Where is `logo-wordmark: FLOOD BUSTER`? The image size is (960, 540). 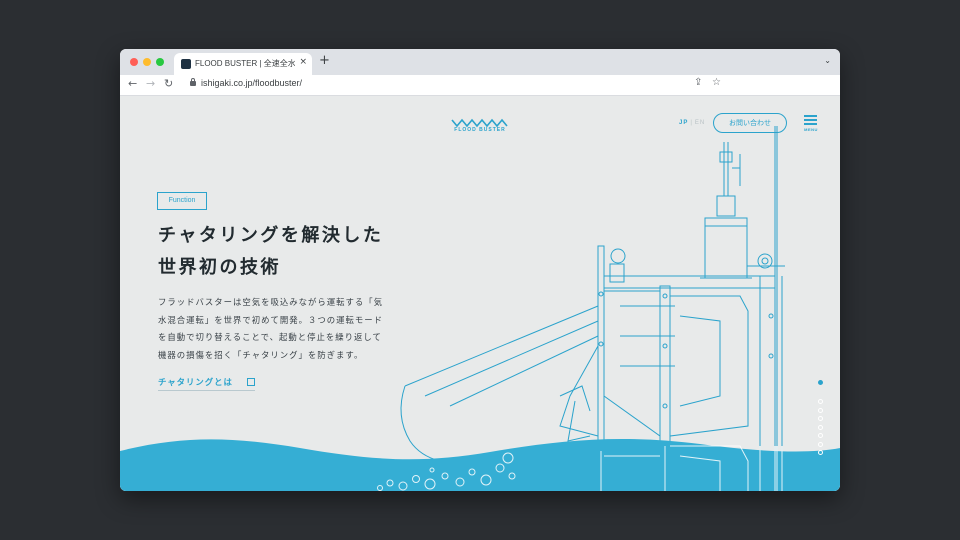
logo-wordmark: FLOOD BUSTER is located at coordinates (480, 130).